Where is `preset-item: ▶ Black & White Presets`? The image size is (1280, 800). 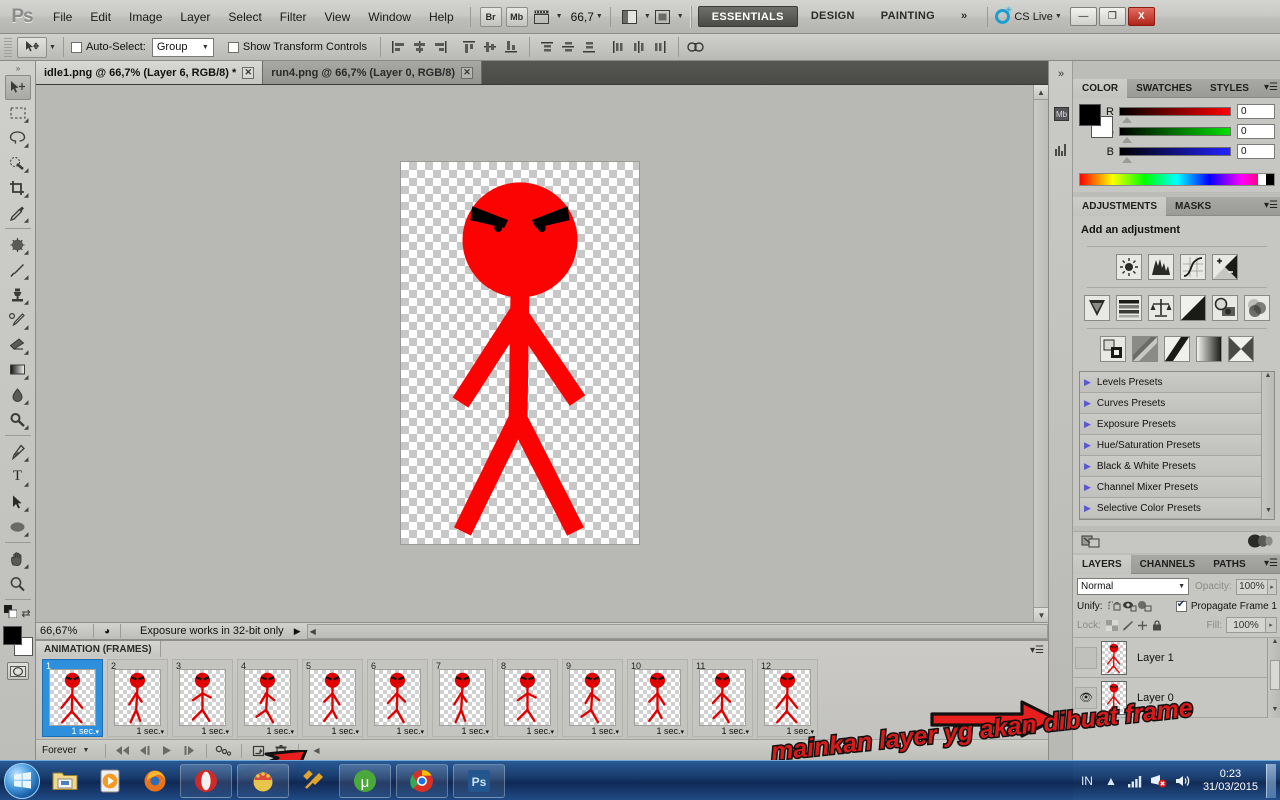 preset-item: ▶ Black & White Presets is located at coordinates (1170, 466).